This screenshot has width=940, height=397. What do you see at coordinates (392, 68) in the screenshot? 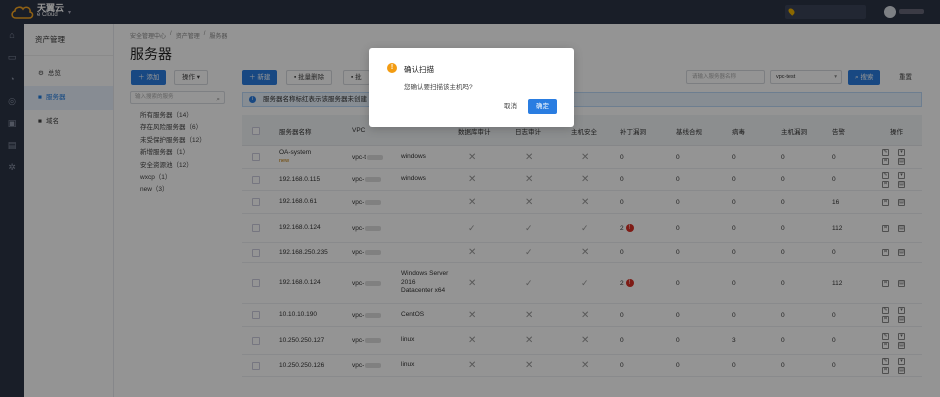
I see `warning-icon: !` at bounding box center [392, 68].